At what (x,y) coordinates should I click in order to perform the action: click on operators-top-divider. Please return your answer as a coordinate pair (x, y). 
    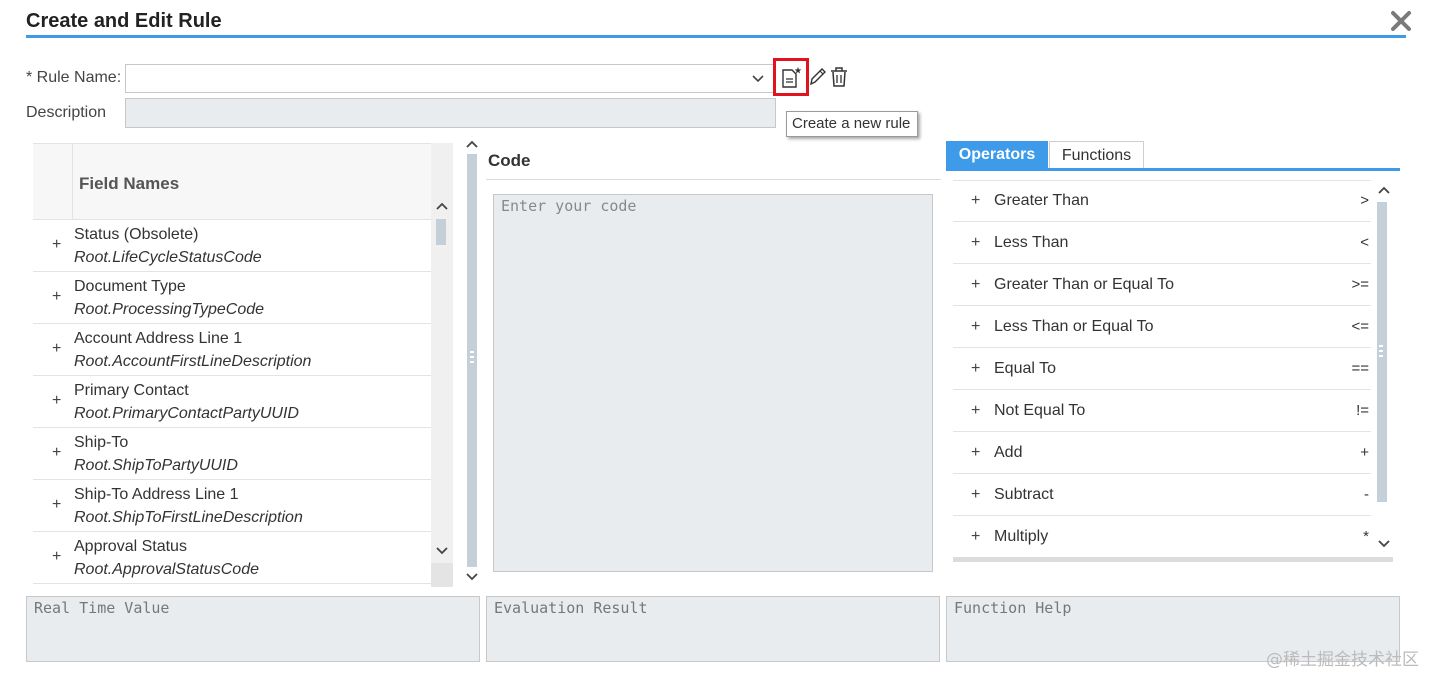
    Looking at the image, I should click on (1162, 180).